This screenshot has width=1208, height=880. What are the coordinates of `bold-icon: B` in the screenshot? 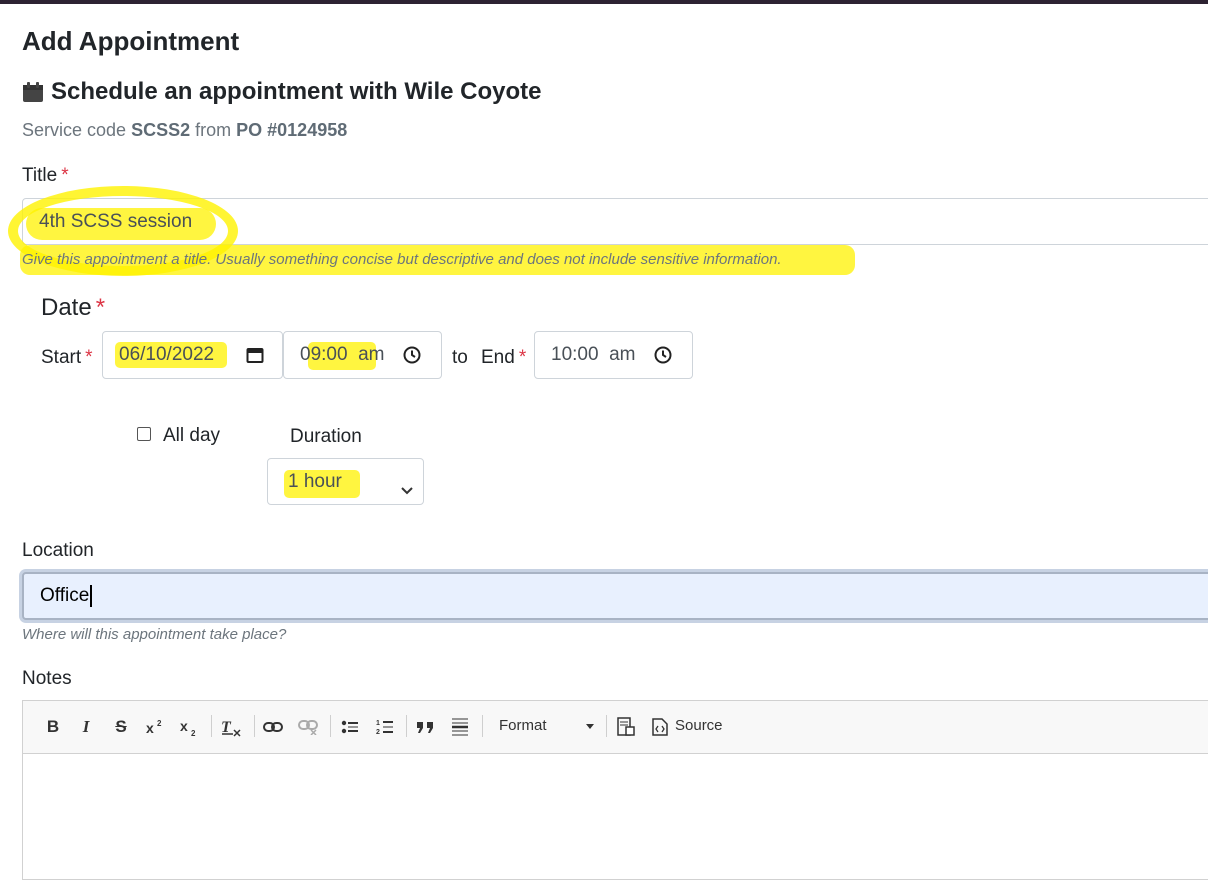 It's located at (53, 727).